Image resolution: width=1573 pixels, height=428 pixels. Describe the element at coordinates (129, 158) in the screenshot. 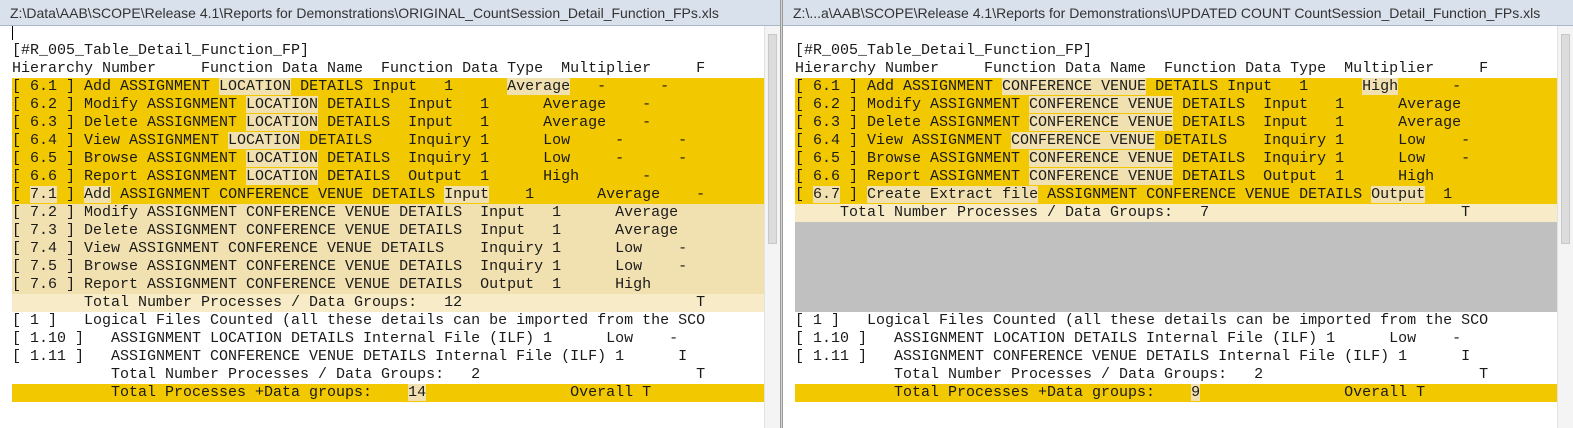

I see `line-segment: [ 6.5 ] Browse ASSIGNMENT` at that location.